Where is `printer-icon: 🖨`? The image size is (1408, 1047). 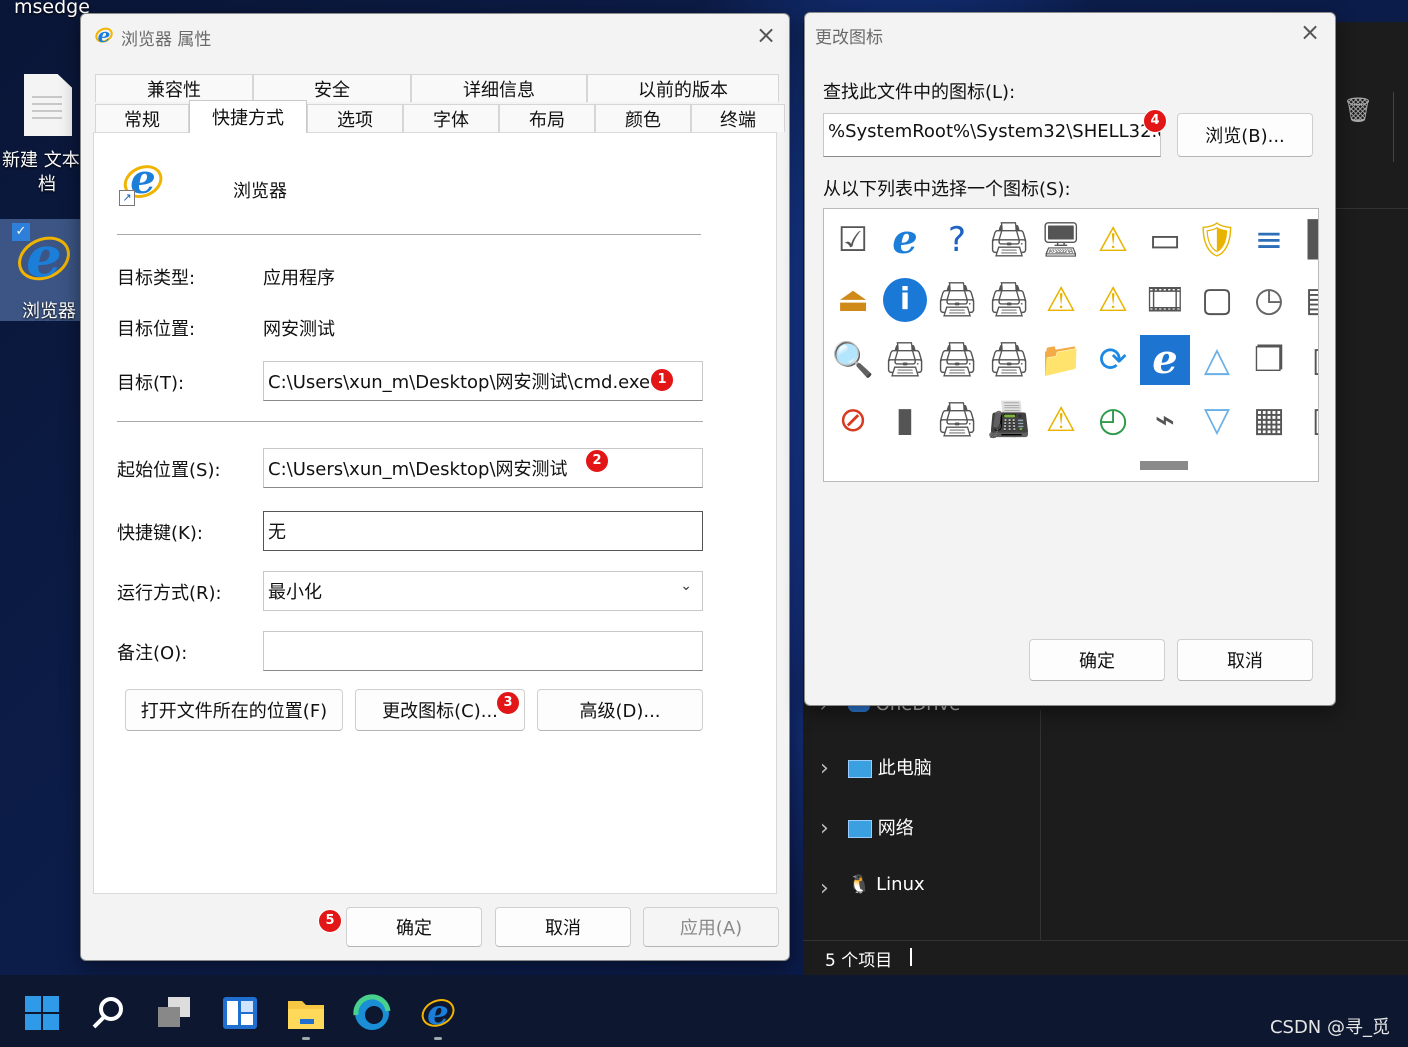
printer-icon: 🖨 is located at coordinates (957, 300).